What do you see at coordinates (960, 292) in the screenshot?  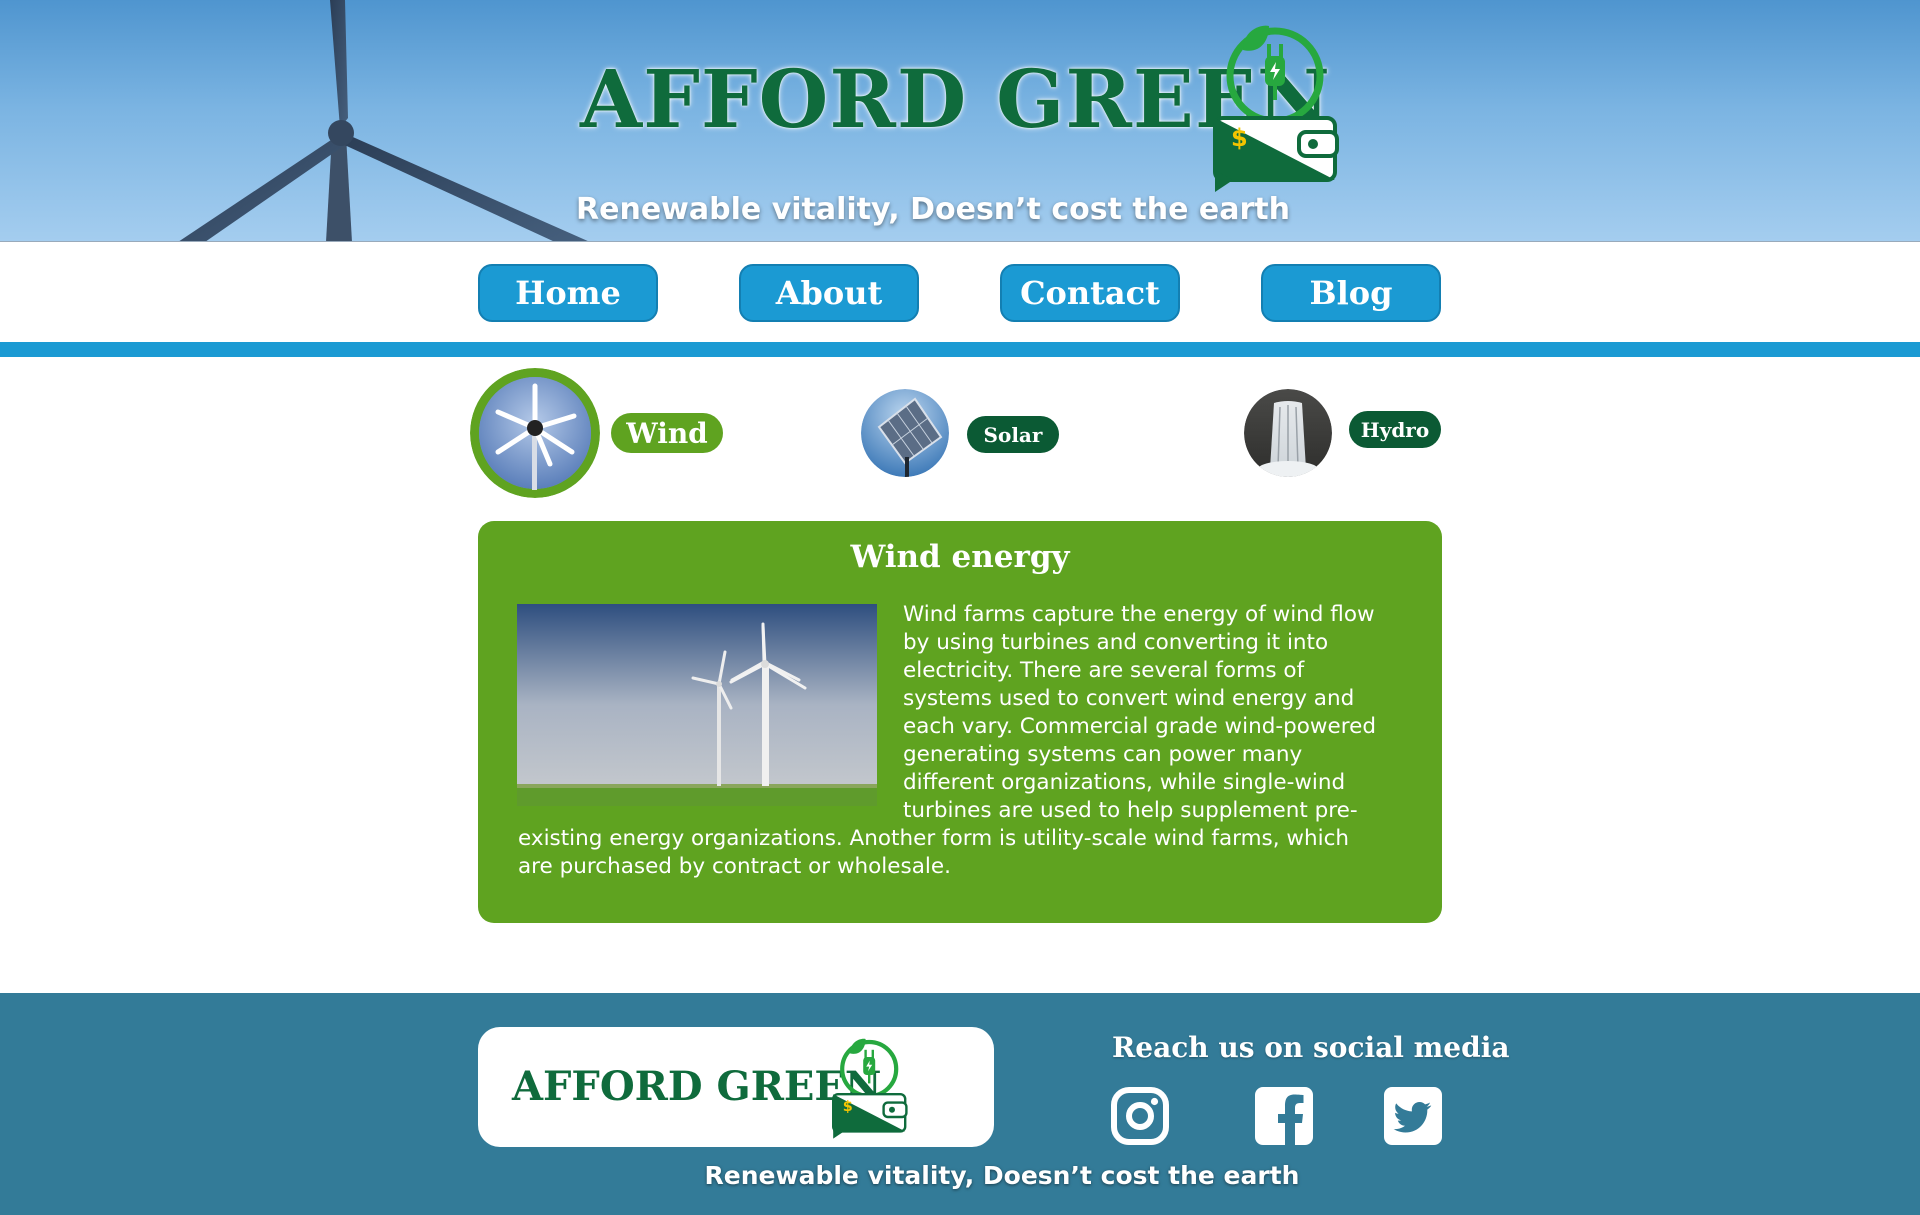 I see `main-nav: Home About Contact Blog` at bounding box center [960, 292].